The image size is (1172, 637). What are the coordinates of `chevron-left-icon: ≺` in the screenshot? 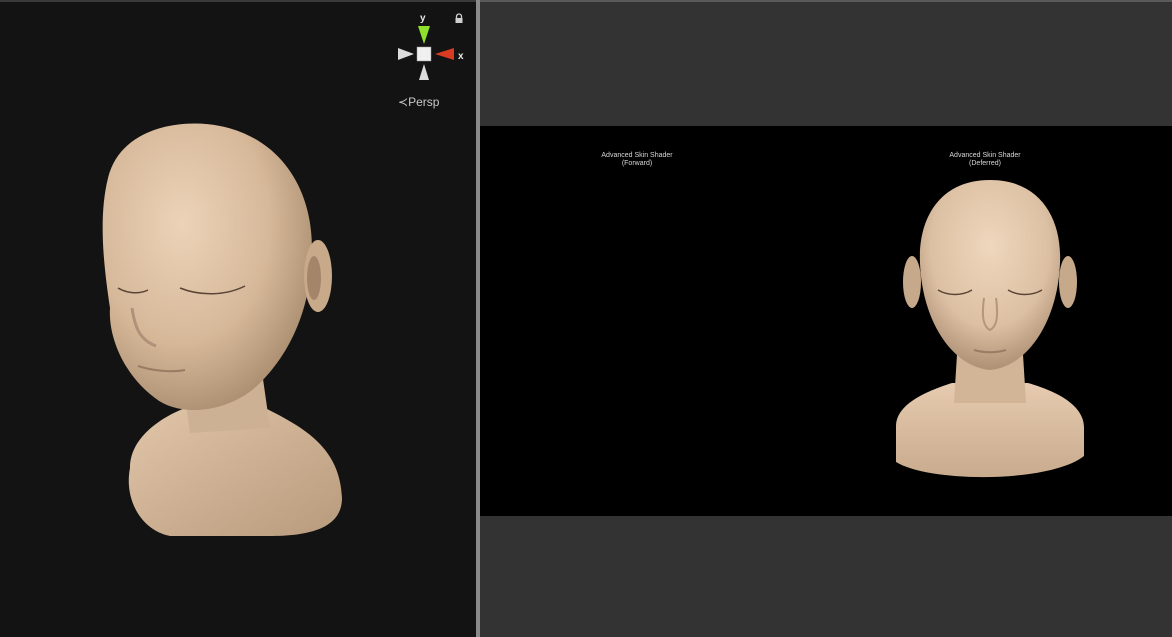 It's located at (403, 102).